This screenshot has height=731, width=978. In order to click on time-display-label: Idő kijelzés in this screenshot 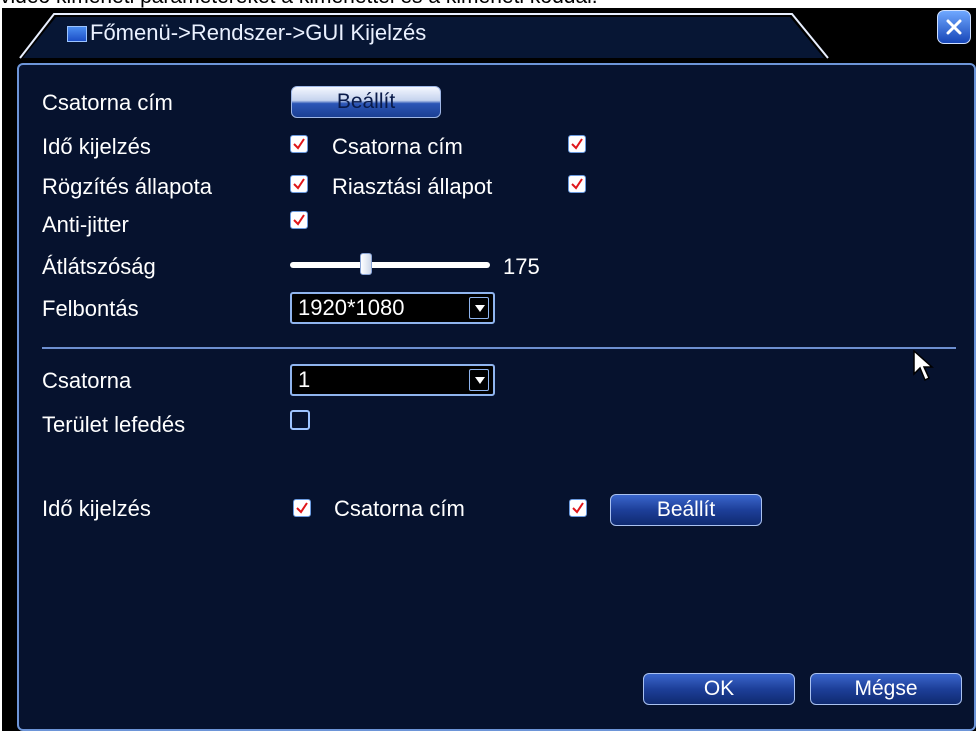, I will do `click(96, 146)`.